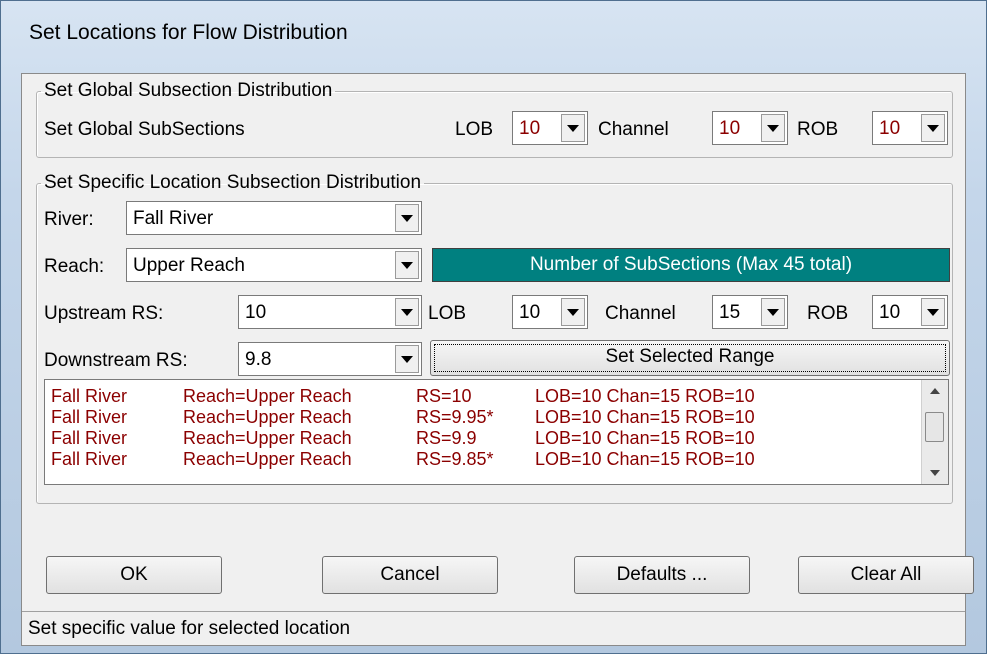 Image resolution: width=987 pixels, height=654 pixels. What do you see at coordinates (74, 266) in the screenshot?
I see `reach-label: Reach:` at bounding box center [74, 266].